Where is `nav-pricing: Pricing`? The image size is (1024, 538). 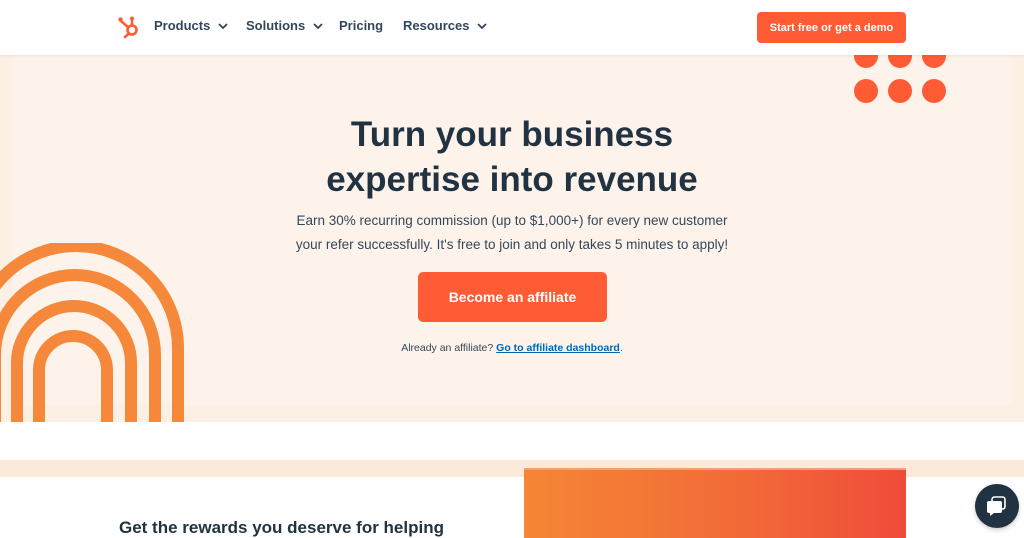 nav-pricing: Pricing is located at coordinates (361, 25).